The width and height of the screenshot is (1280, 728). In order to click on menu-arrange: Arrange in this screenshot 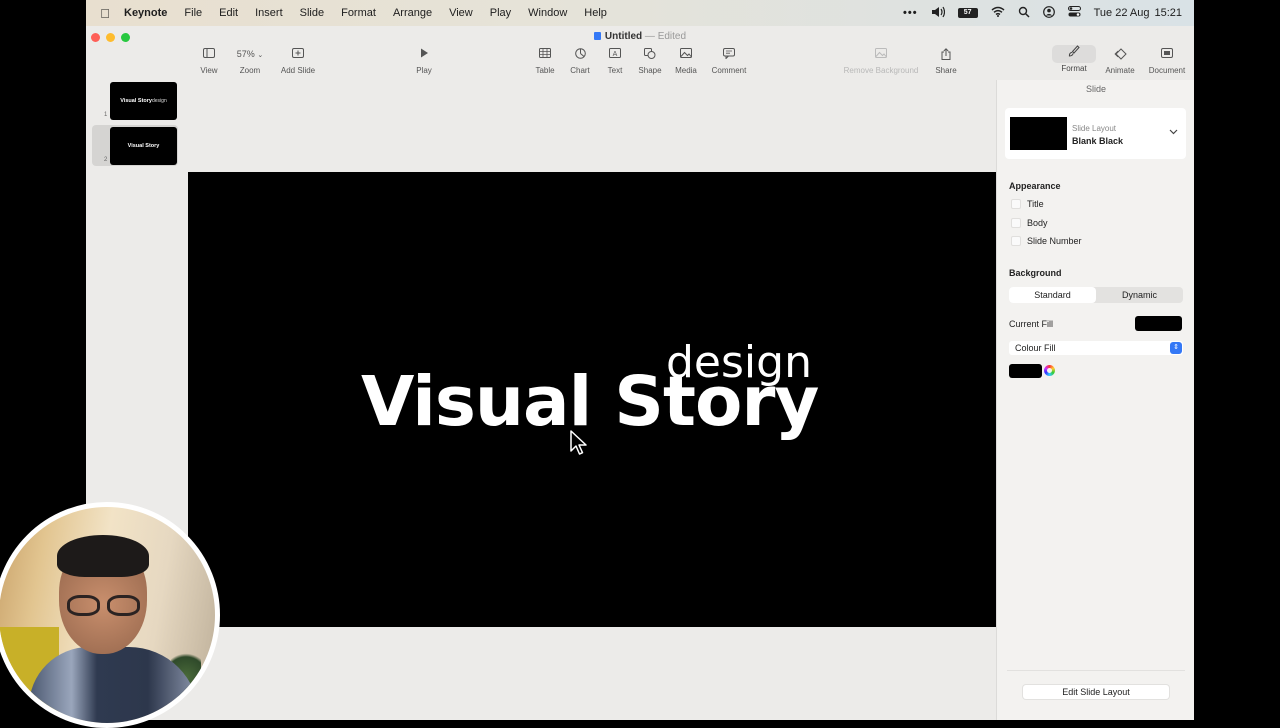, I will do `click(412, 13)`.